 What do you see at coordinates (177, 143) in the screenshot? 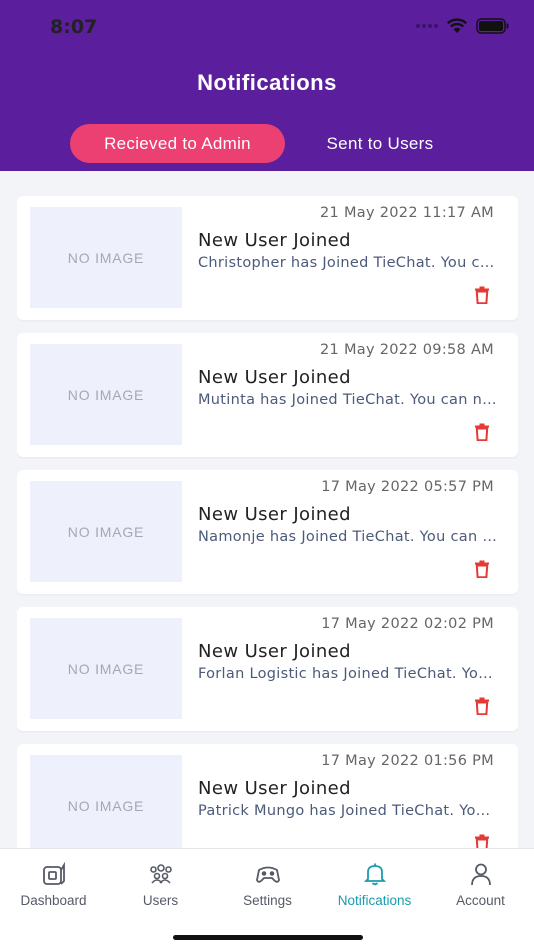
I see `tab-received-to-admin: Recieved to Admin` at bounding box center [177, 143].